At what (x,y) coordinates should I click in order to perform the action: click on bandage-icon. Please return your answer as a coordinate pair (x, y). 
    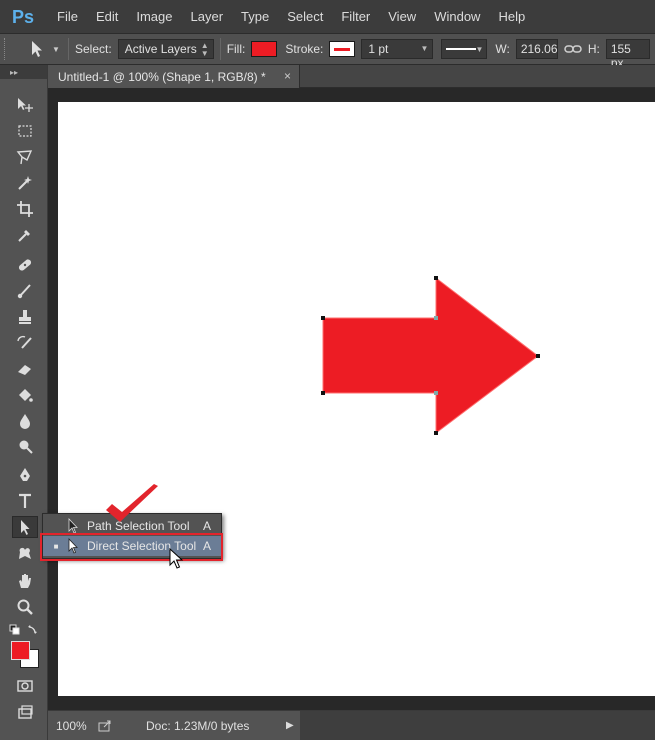
    Looking at the image, I should click on (25, 265).